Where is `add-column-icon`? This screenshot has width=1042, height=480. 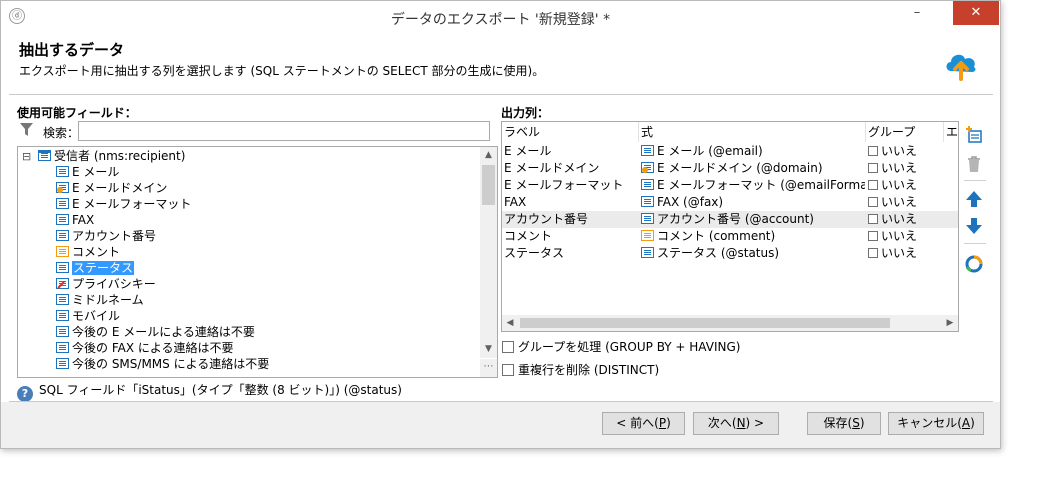 add-column-icon is located at coordinates (974, 134).